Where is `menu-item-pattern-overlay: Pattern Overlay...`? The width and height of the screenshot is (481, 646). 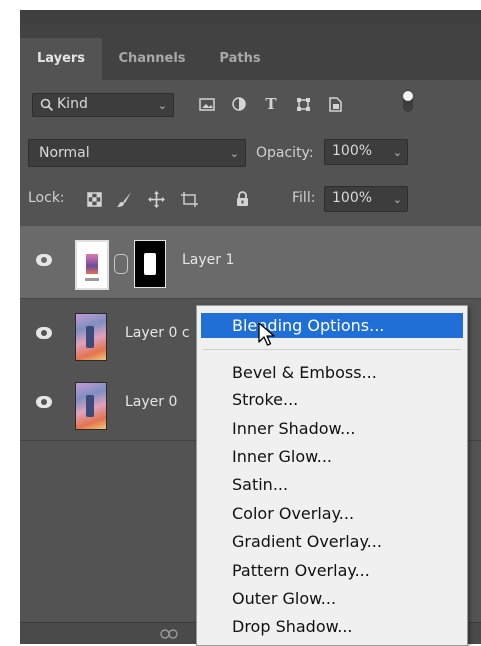 menu-item-pattern-overlay: Pattern Overlay... is located at coordinates (332, 570).